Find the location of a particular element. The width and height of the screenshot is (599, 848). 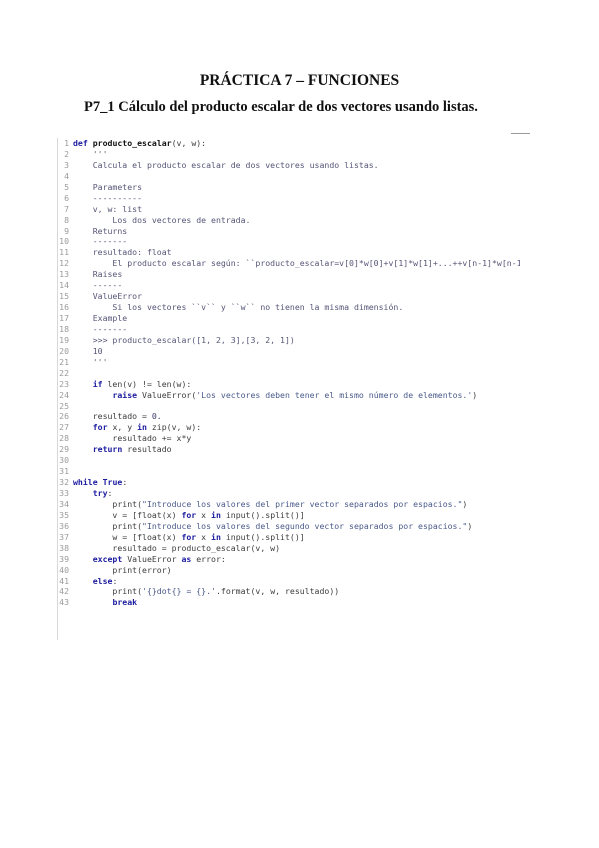

page-title: PRÁCTICA 7 – FUNCIONES is located at coordinates (299, 80).